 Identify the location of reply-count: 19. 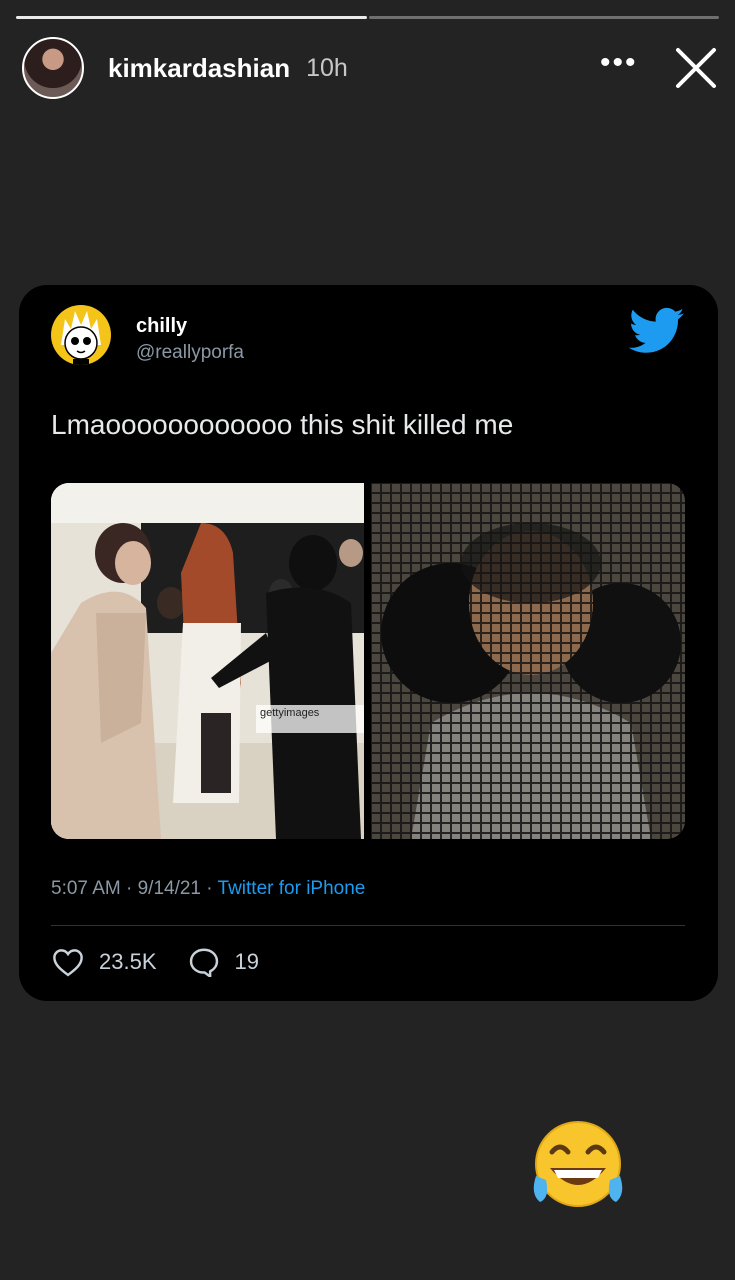
(246, 961).